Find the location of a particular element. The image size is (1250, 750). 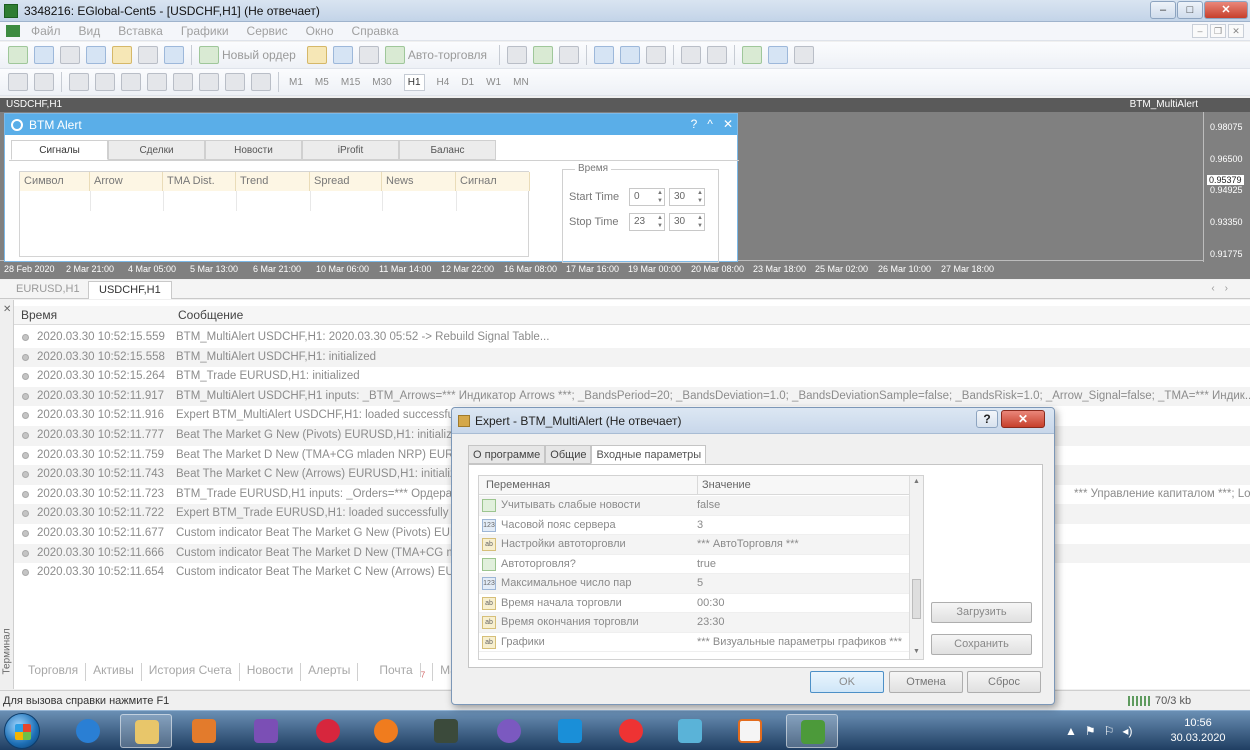

start-hour-spinner: 0 ▲ ▼ is located at coordinates (647, 197).